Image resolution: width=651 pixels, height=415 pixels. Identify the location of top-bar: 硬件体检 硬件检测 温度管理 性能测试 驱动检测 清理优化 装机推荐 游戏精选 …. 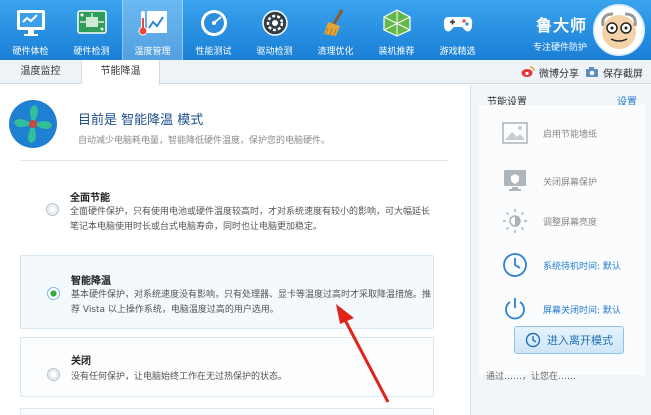
(325, 30).